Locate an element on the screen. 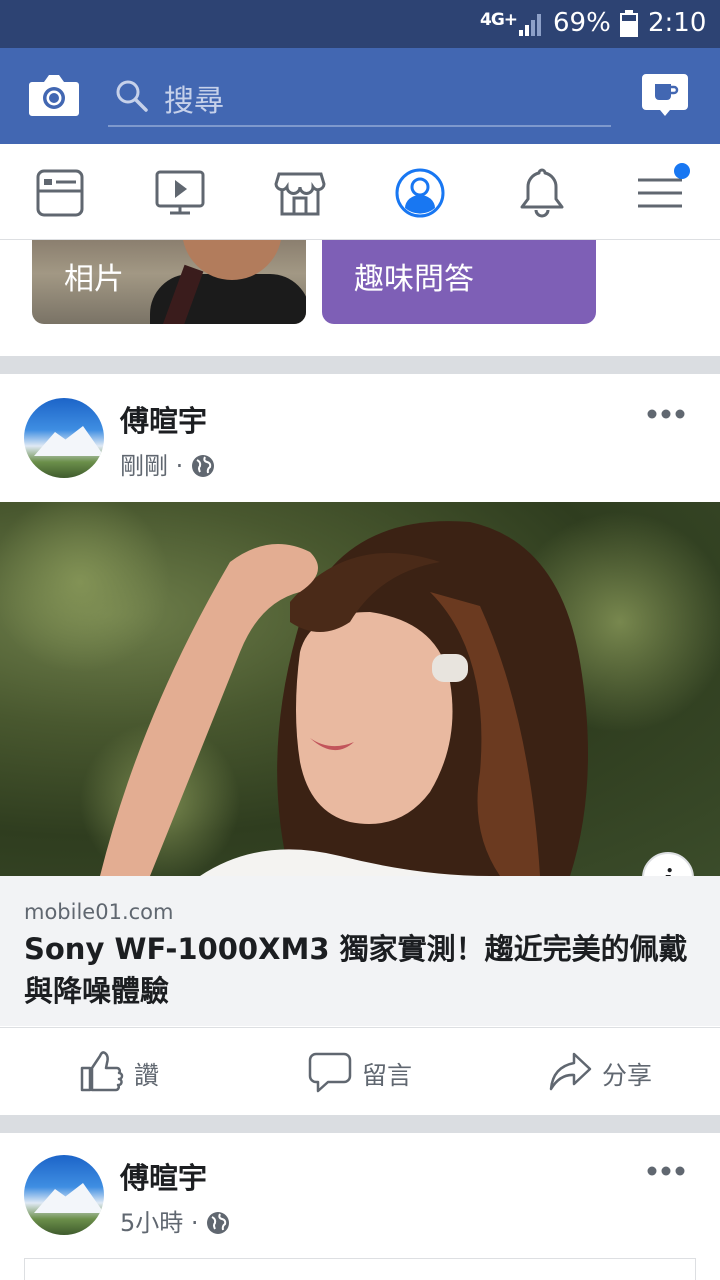 The height and width of the screenshot is (1280, 720). comment-icon is located at coordinates (330, 1072).